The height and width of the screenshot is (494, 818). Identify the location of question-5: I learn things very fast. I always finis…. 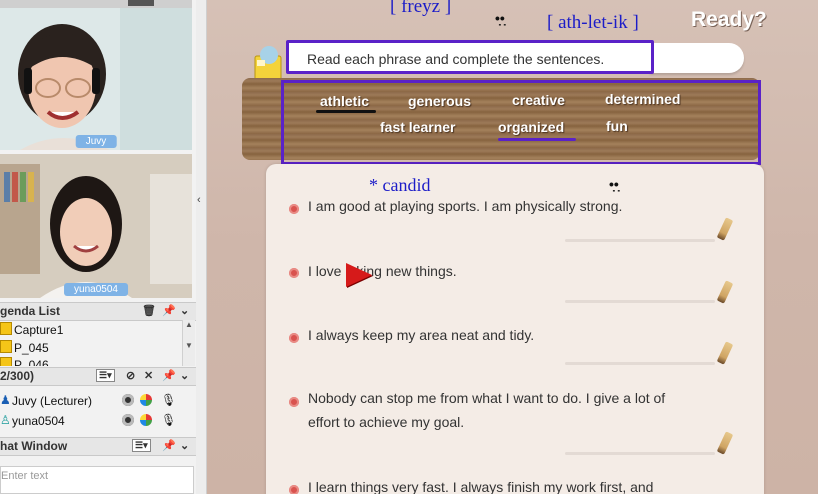
(481, 486).